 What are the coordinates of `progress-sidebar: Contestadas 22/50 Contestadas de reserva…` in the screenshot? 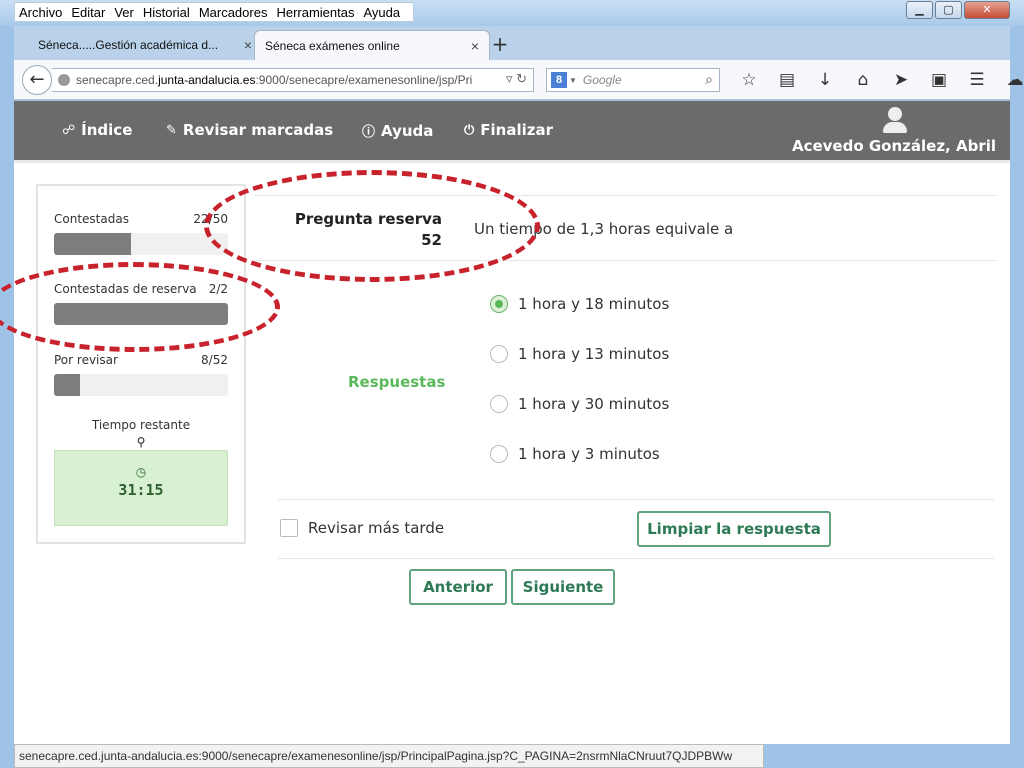 It's located at (141, 364).